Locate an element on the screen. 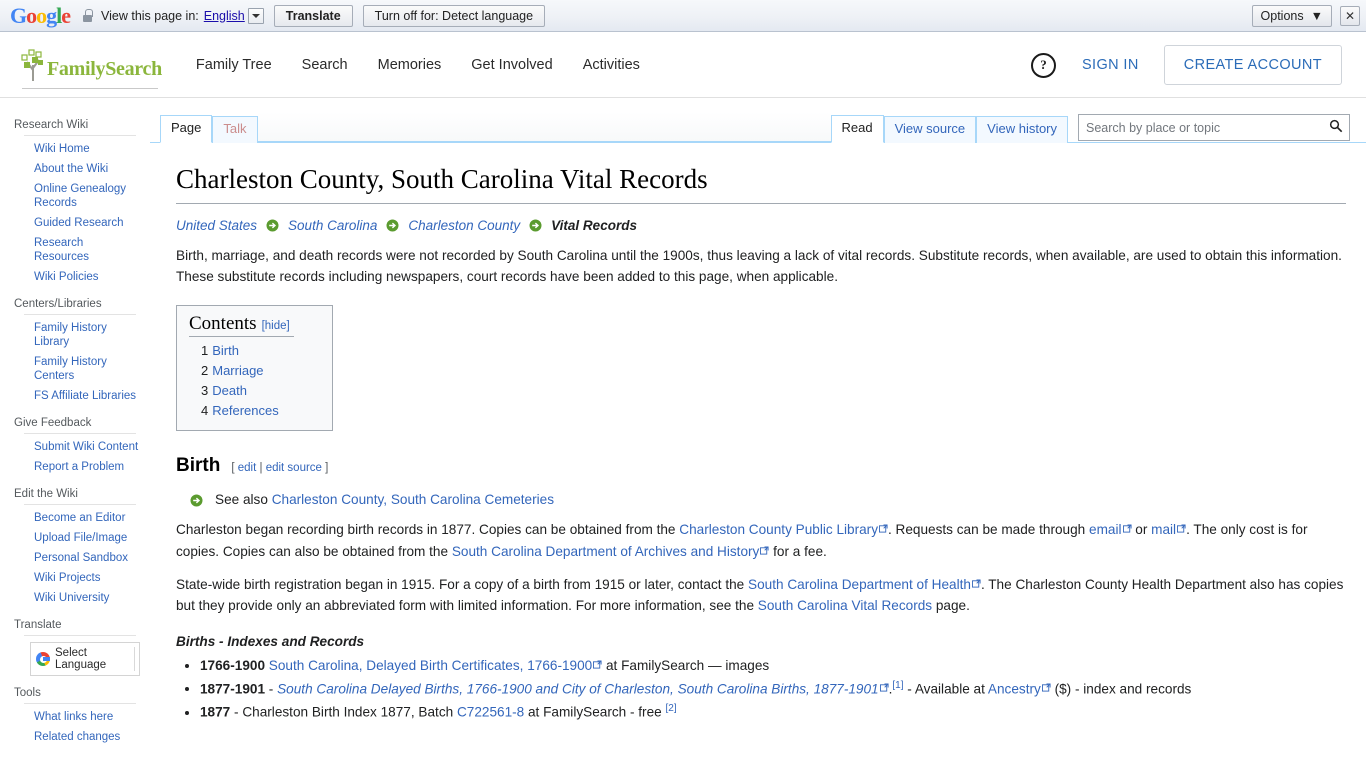 Image resolution: width=1366 pixels, height=770 pixels. reference-marker-2: [2] is located at coordinates (671, 708).